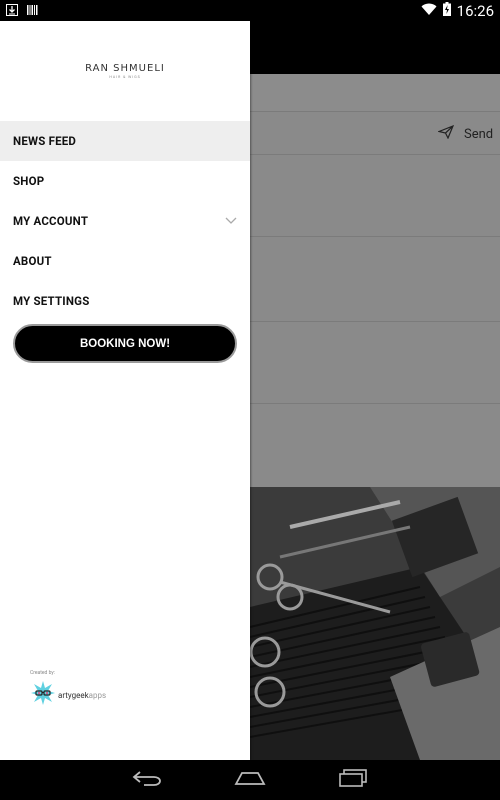 The image size is (500, 800). Describe the element at coordinates (12, 10) in the screenshot. I see `download-icon` at that location.